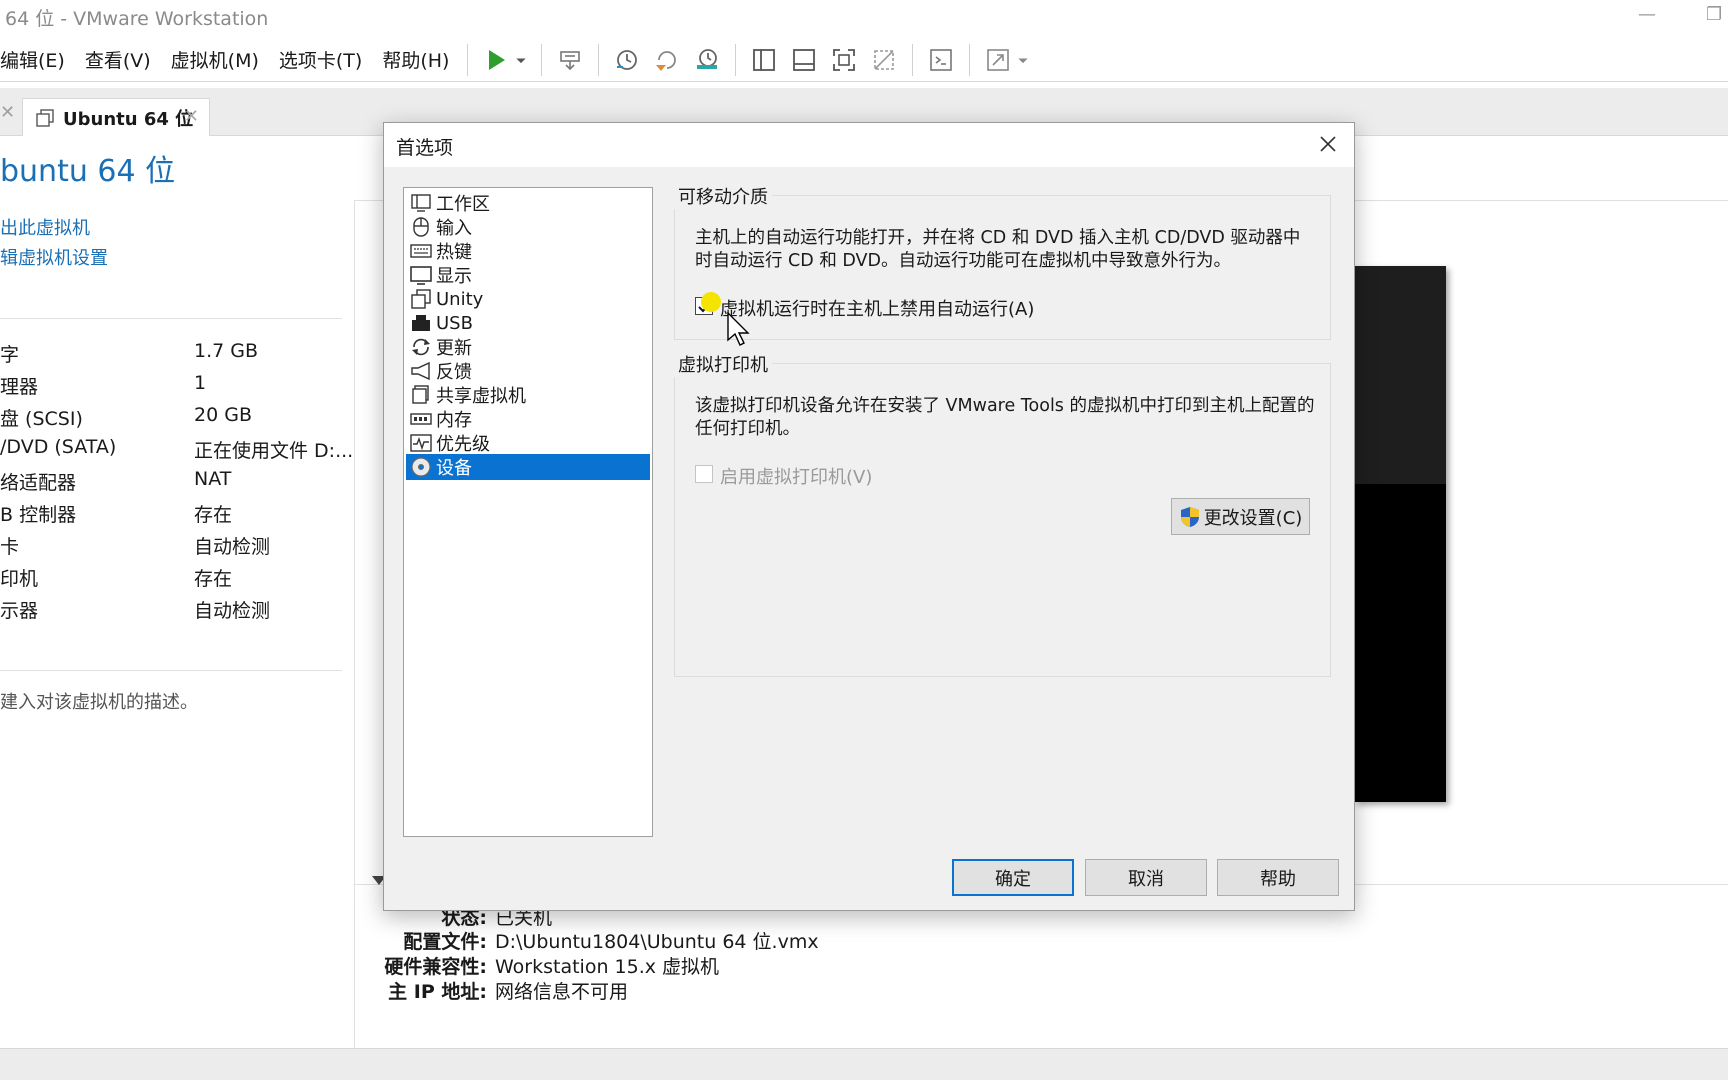 The width and height of the screenshot is (1728, 1080). Describe the element at coordinates (1146, 877) in the screenshot. I see `cancel-button: 取消` at that location.